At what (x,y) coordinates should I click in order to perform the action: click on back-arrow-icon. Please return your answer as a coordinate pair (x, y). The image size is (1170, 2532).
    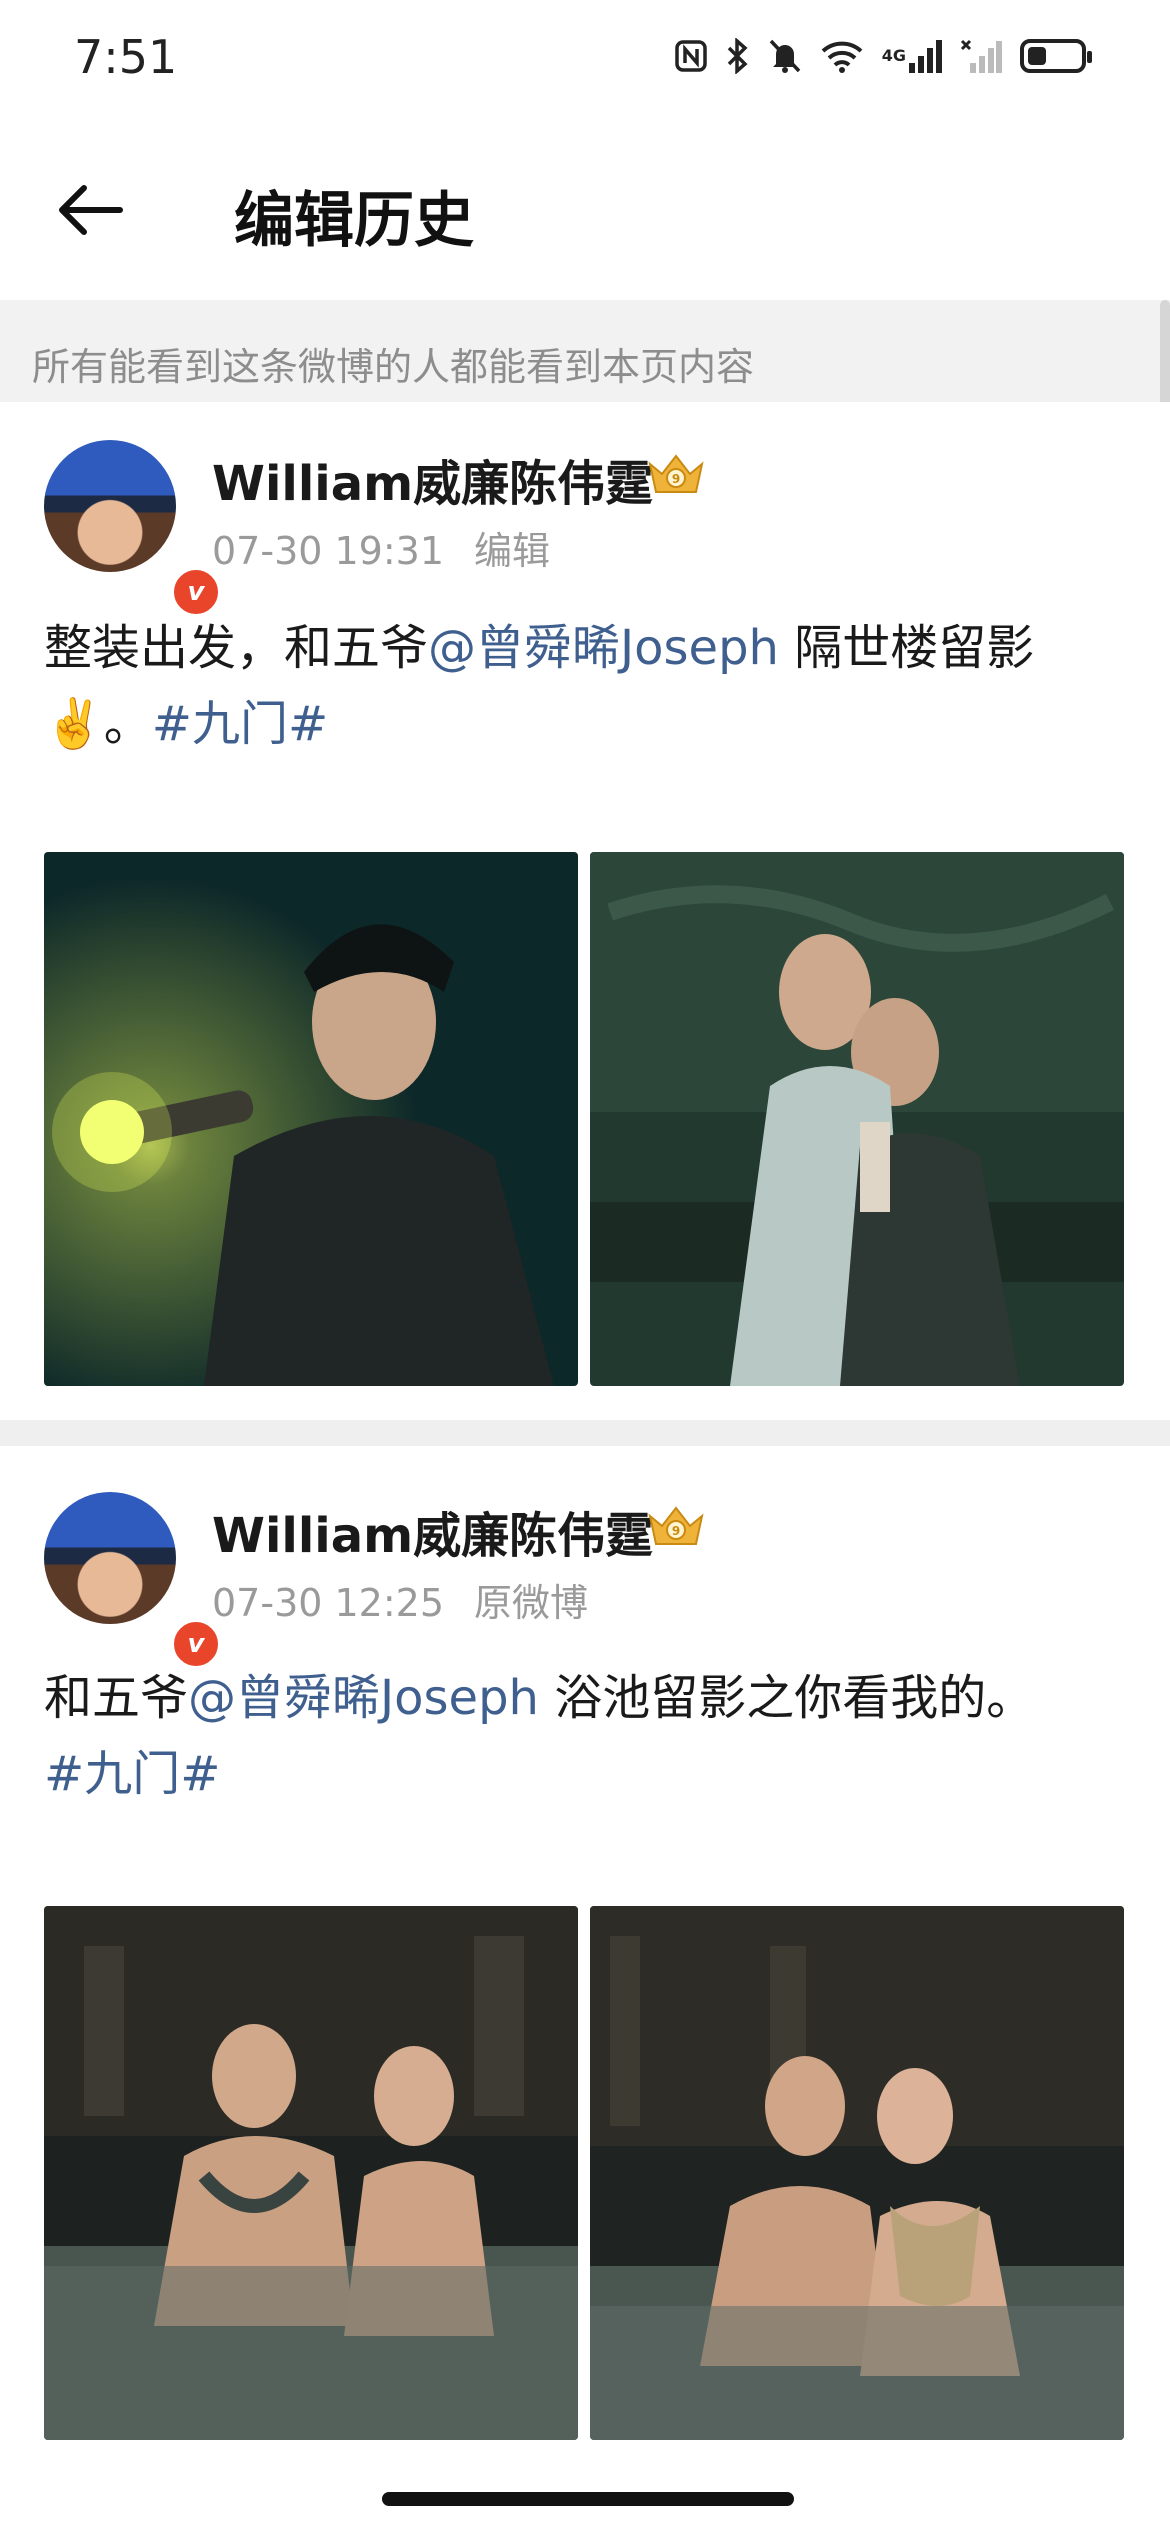
    Looking at the image, I should click on (90, 210).